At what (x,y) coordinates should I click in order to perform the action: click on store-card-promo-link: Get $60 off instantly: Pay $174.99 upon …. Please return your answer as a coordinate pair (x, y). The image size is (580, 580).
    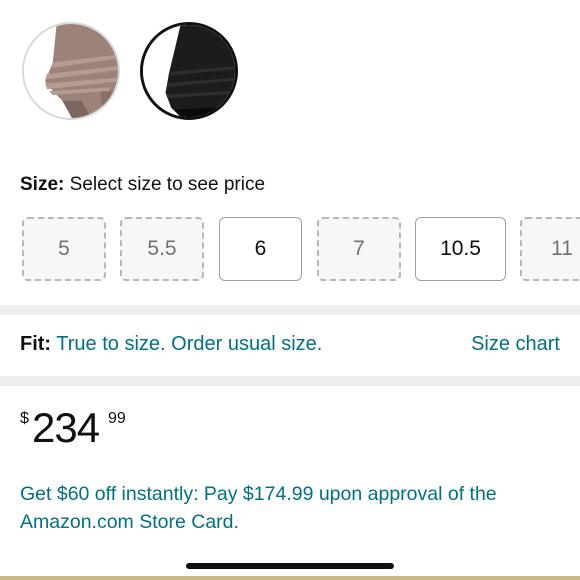
    Looking at the image, I should click on (292, 508).